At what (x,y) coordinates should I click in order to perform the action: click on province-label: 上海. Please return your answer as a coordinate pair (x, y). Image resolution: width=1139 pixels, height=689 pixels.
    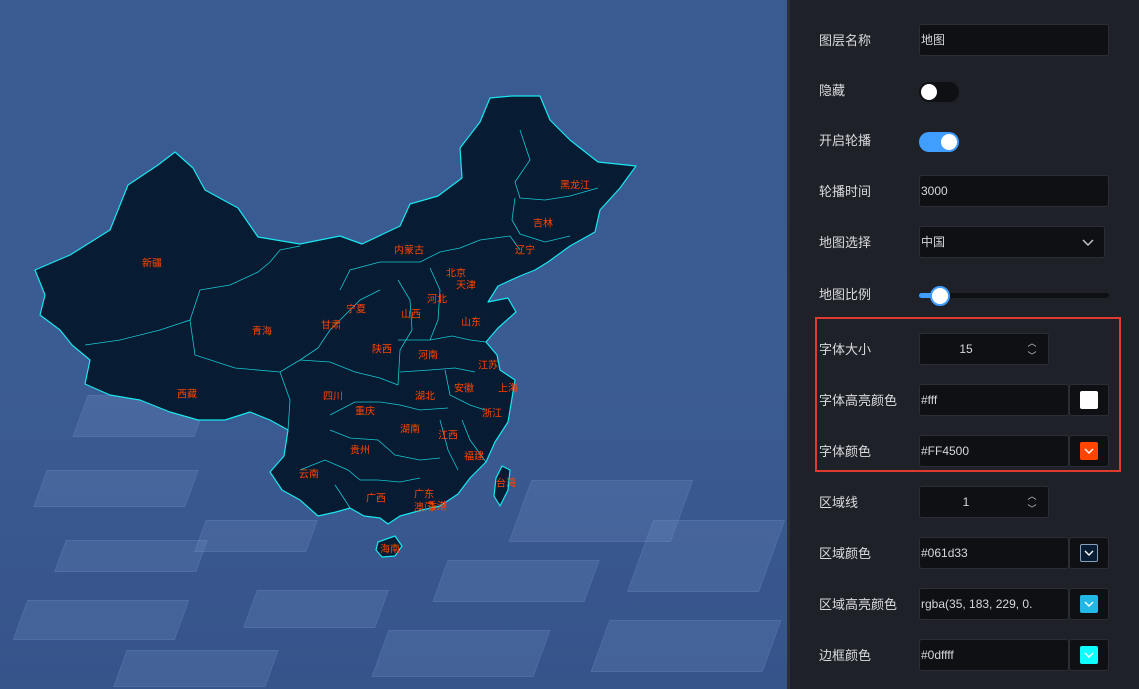
    Looking at the image, I should click on (508, 389).